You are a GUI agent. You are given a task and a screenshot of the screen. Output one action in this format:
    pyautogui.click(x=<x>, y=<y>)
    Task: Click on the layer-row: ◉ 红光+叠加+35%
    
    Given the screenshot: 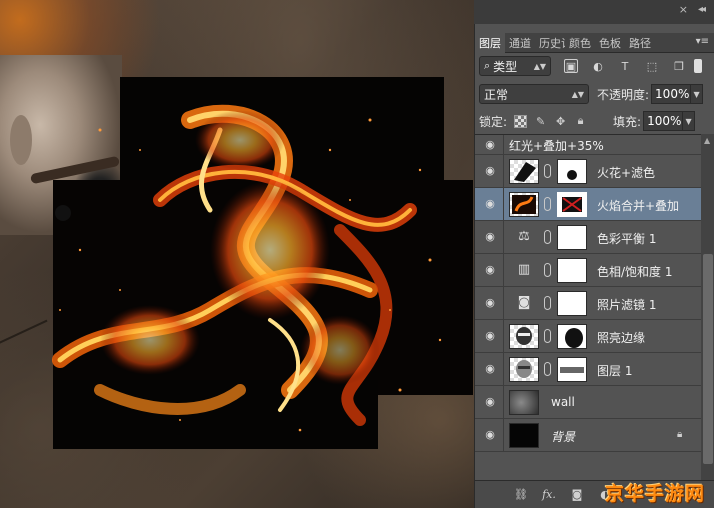 What is the action you would take?
    pyautogui.click(x=588, y=145)
    